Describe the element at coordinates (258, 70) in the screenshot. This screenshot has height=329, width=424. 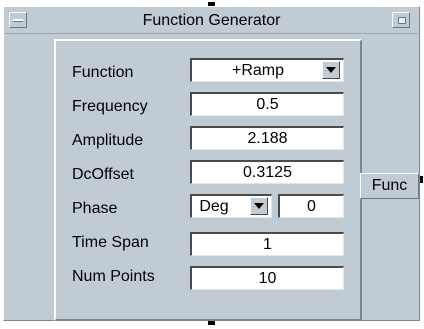
I see `function-value: +Ramp` at that location.